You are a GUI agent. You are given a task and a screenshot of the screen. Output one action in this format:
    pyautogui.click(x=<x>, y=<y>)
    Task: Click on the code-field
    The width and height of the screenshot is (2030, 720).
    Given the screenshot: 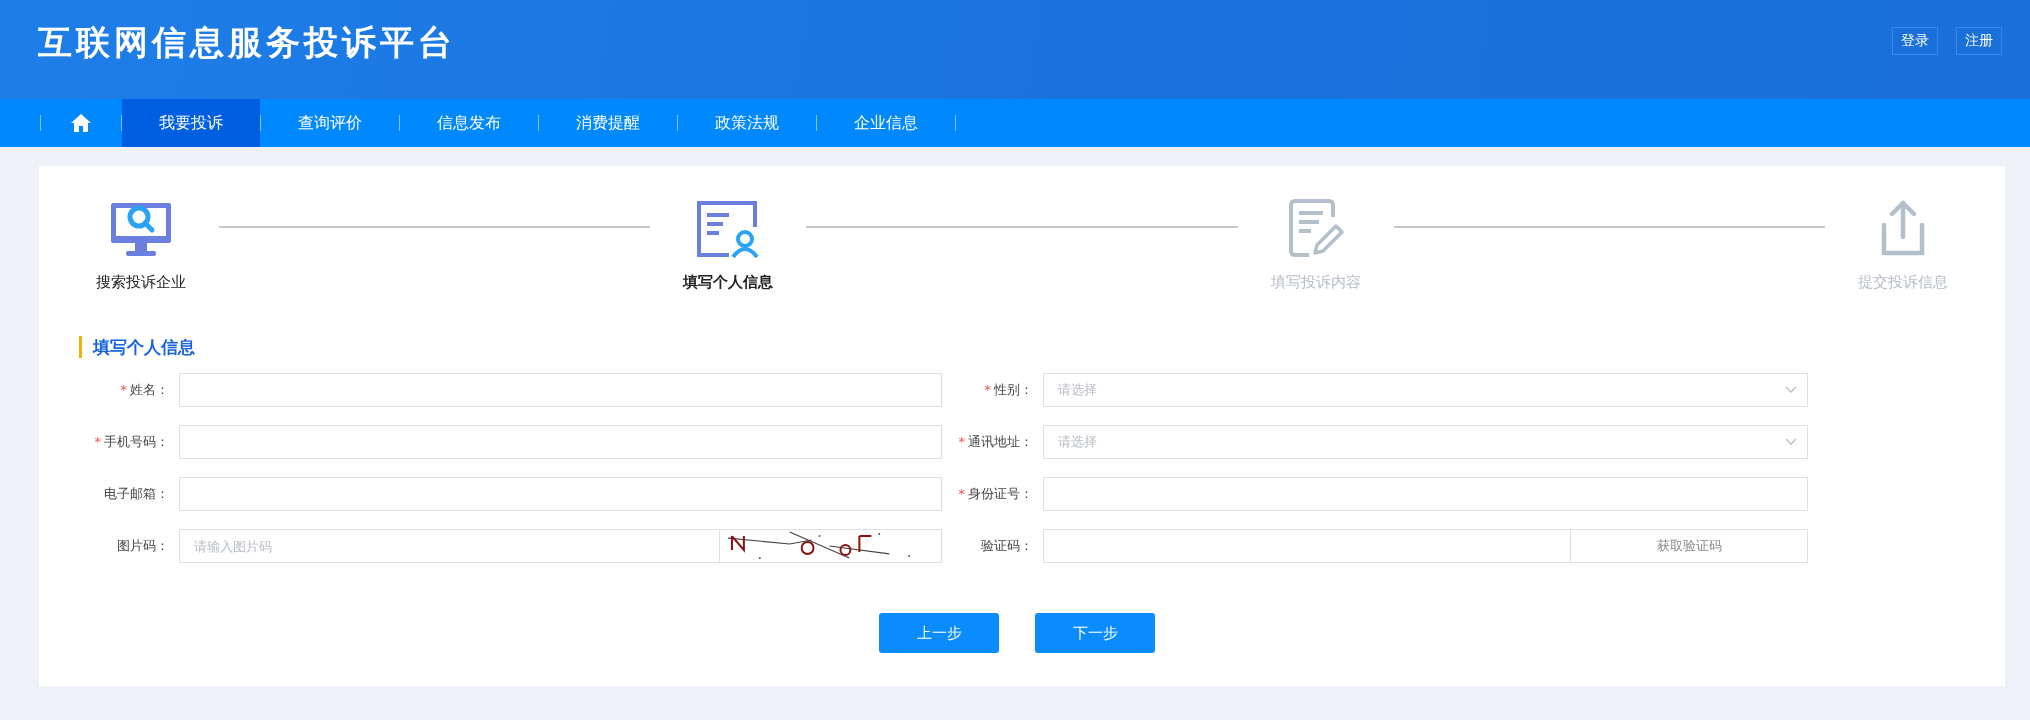 What is the action you would take?
    pyautogui.click(x=1307, y=546)
    